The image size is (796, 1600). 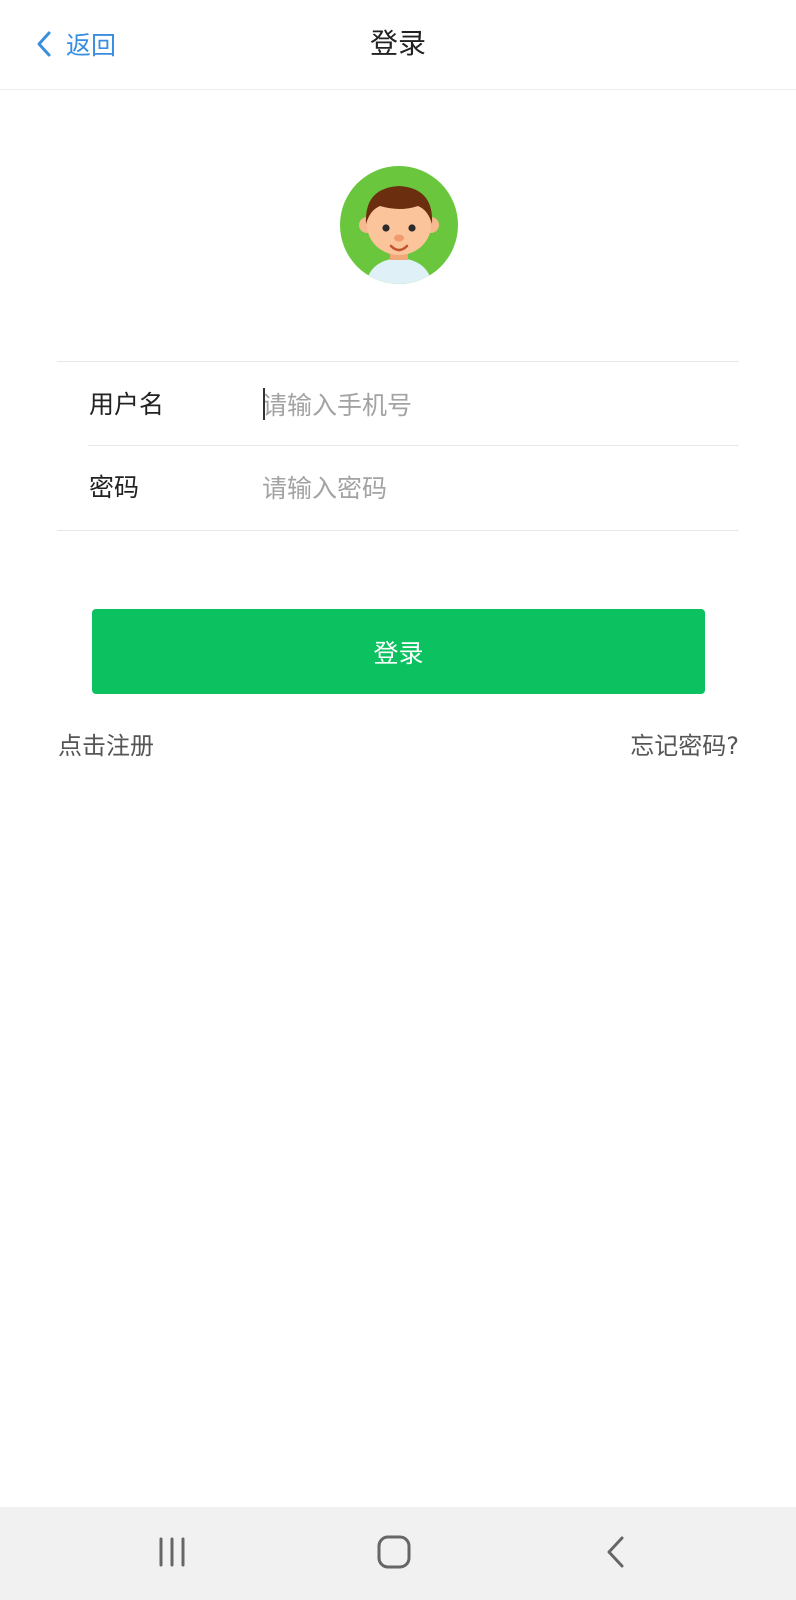 What do you see at coordinates (398, 361) in the screenshot?
I see `form-divider-top` at bounding box center [398, 361].